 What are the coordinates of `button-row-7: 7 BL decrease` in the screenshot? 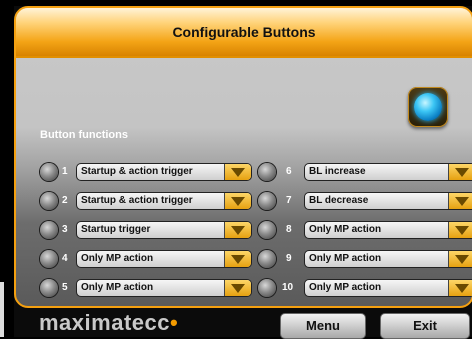 It's located at (365, 201).